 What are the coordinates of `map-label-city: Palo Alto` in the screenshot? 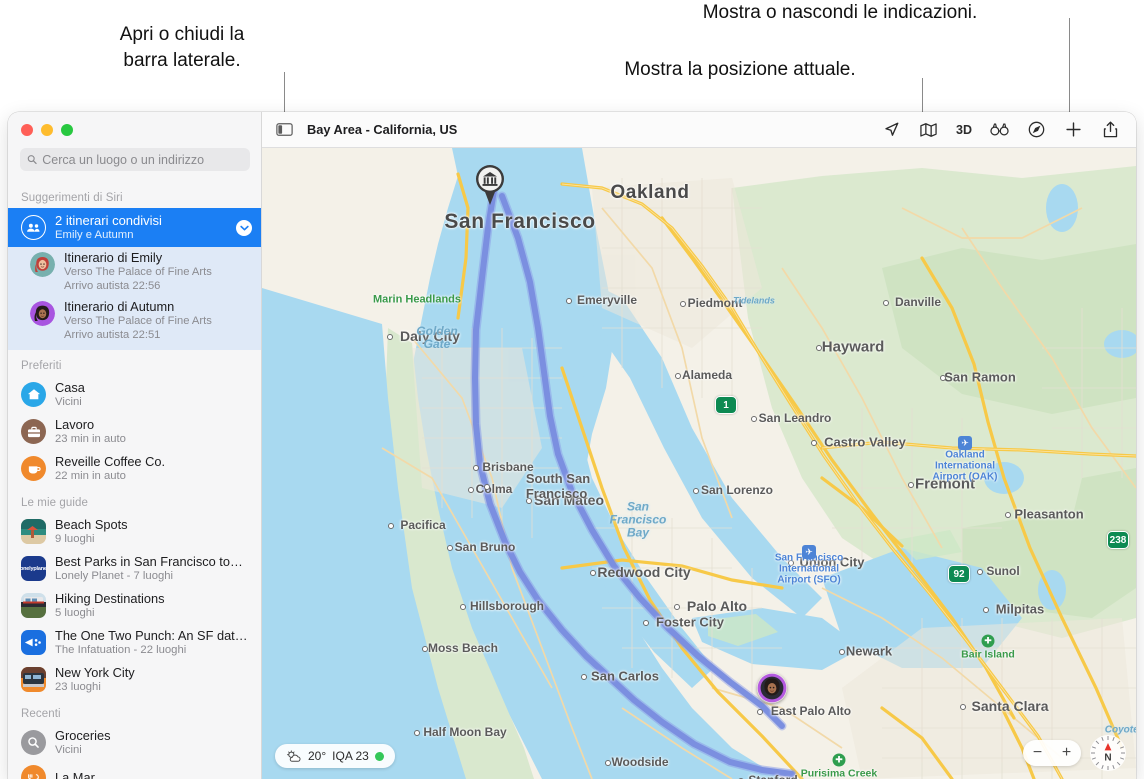 It's located at (717, 606).